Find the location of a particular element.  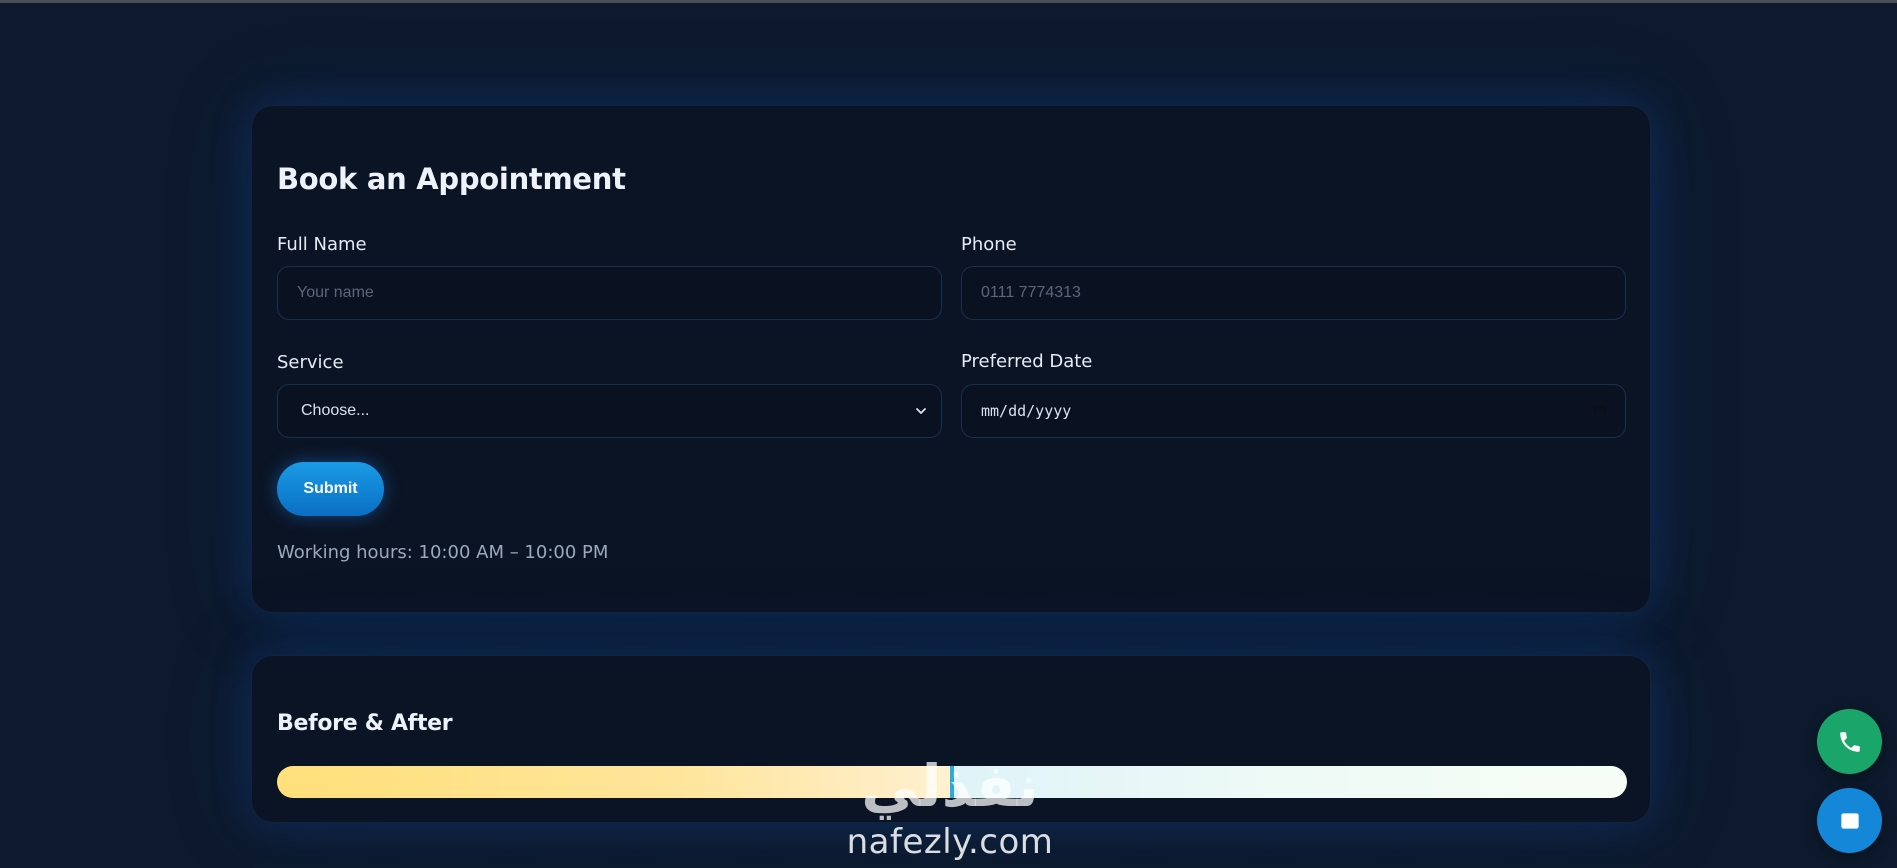

phone-placeholder: 0111 7774313 is located at coordinates (1031, 292).